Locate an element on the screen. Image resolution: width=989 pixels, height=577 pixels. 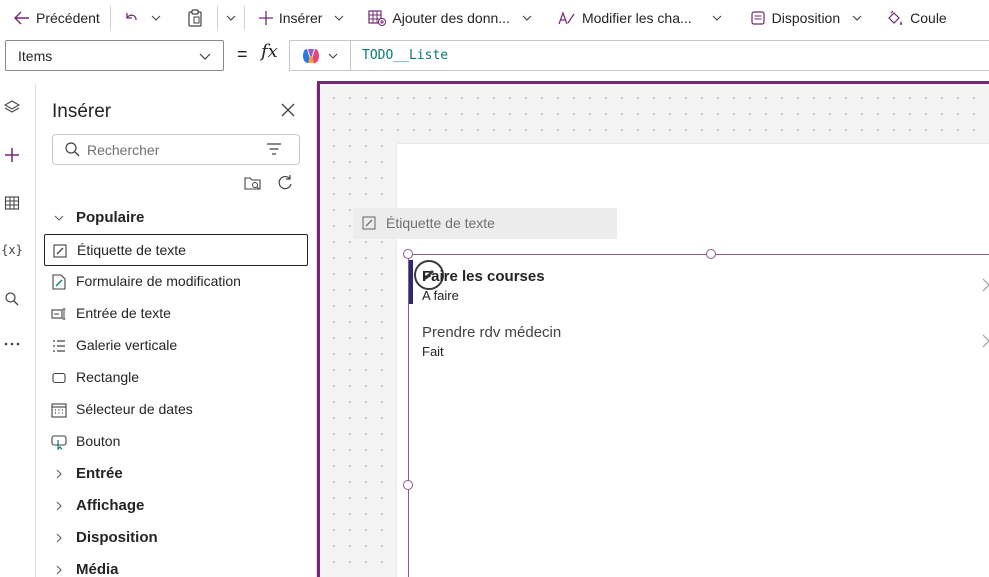
insert-item-rectangle: Rectangle is located at coordinates (176, 378).